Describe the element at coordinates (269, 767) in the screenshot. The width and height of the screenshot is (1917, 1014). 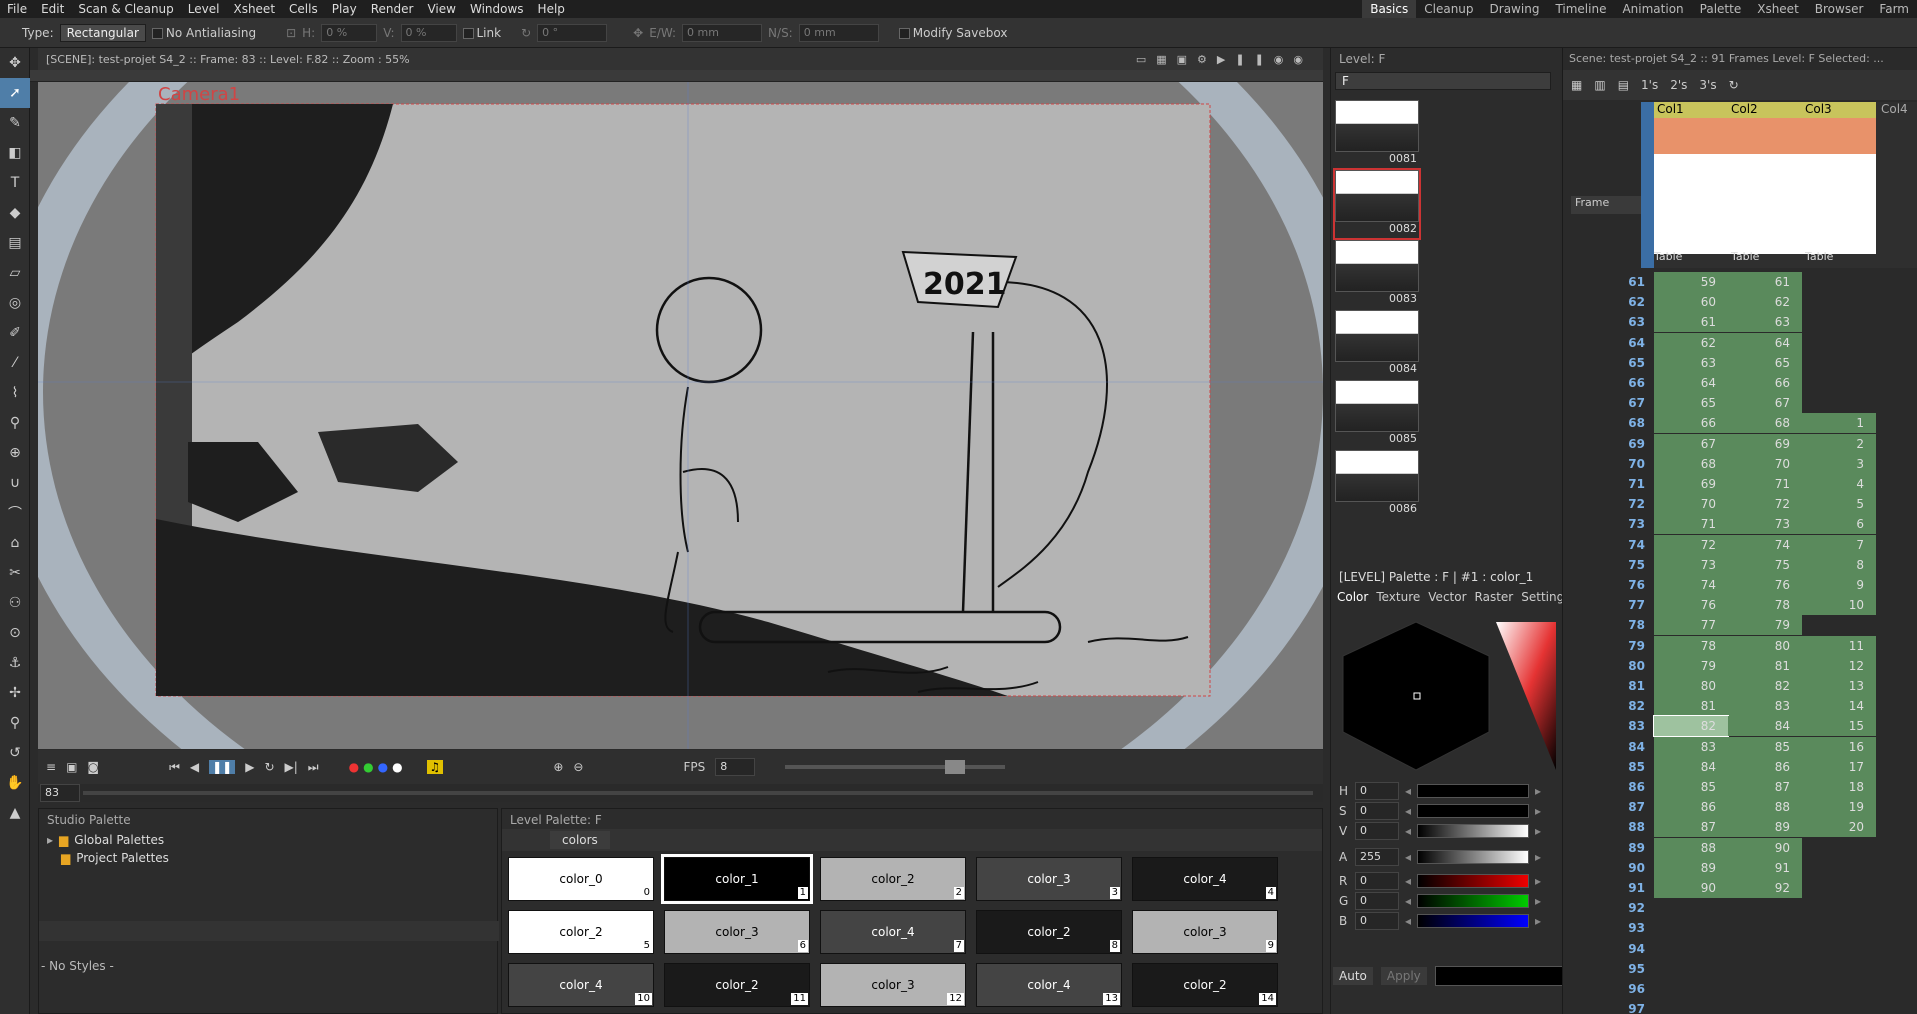
I see `loop-icon: ↻` at that location.